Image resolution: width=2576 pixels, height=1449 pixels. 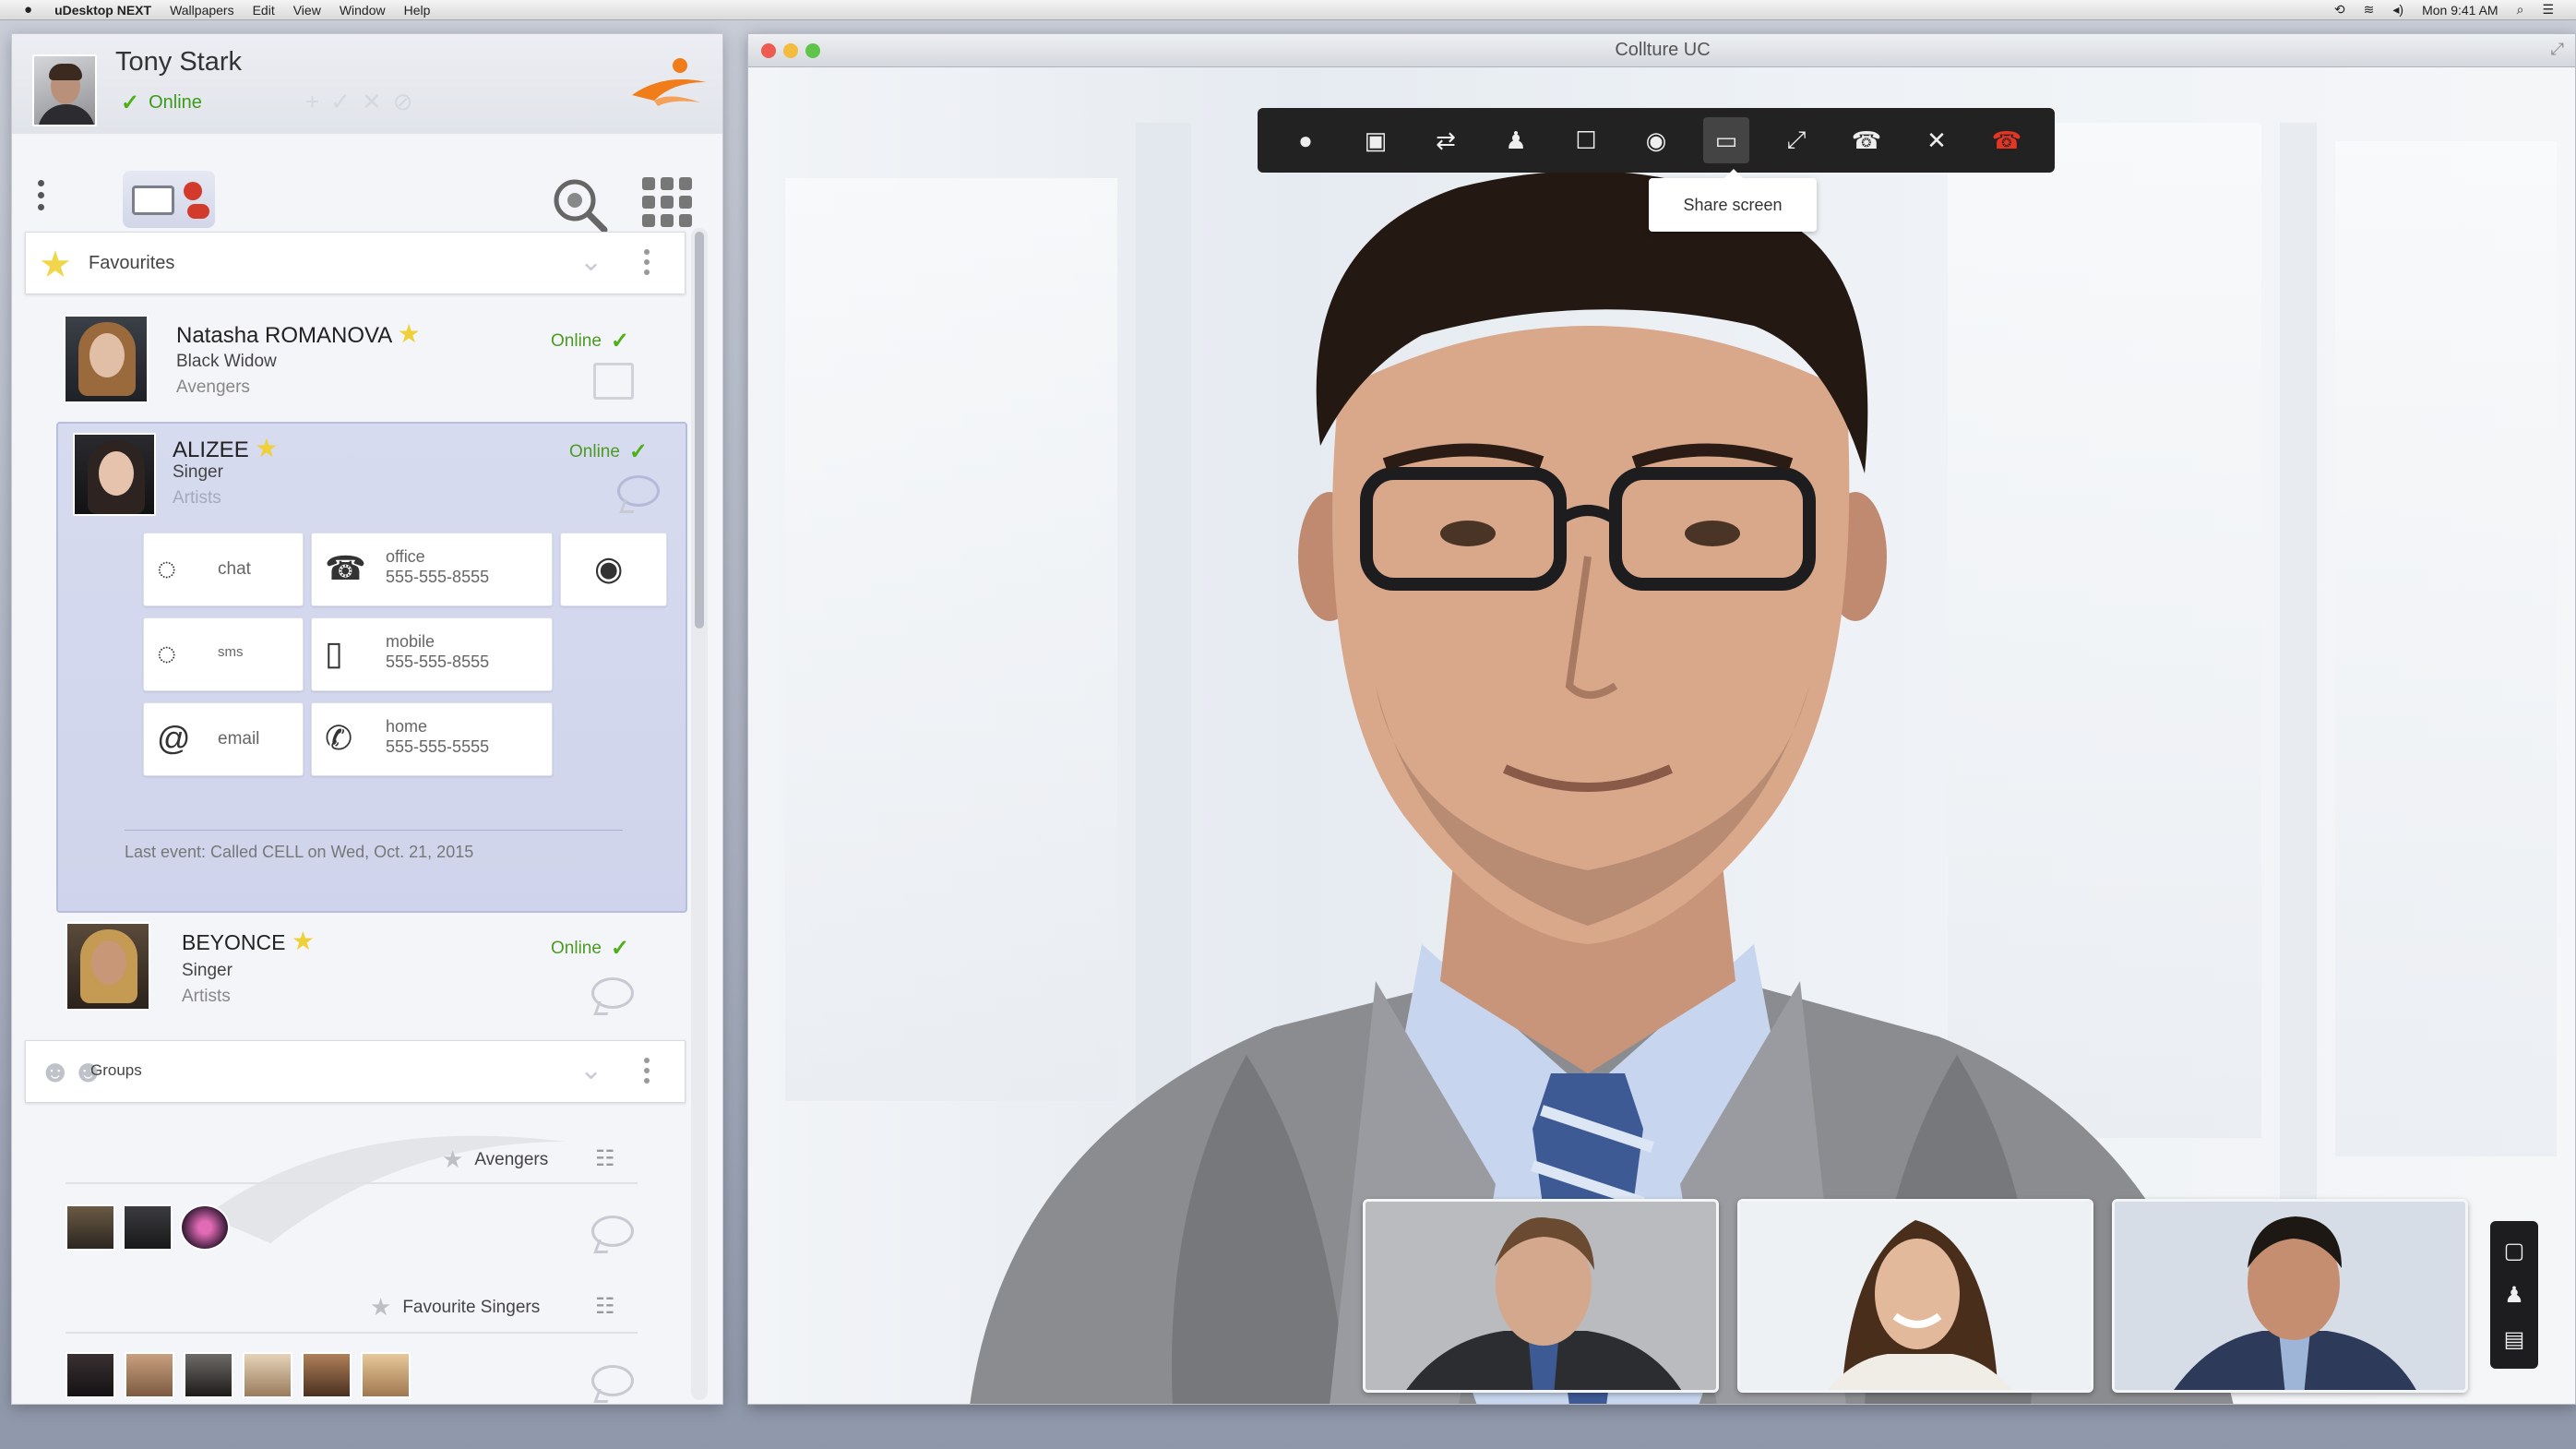 I want to click on view-side-controls: ▢ ♟ ▤, so click(x=2514, y=1295).